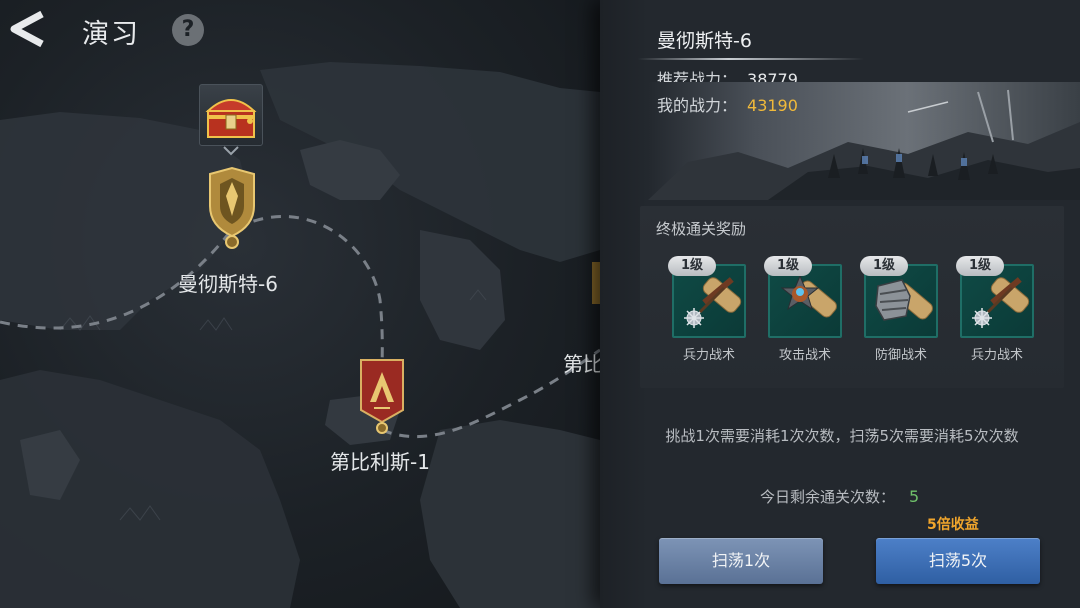 The image size is (1080, 608). I want to click on remaining-attempts-row: 今日剩余通关次数： 5, so click(839, 496).